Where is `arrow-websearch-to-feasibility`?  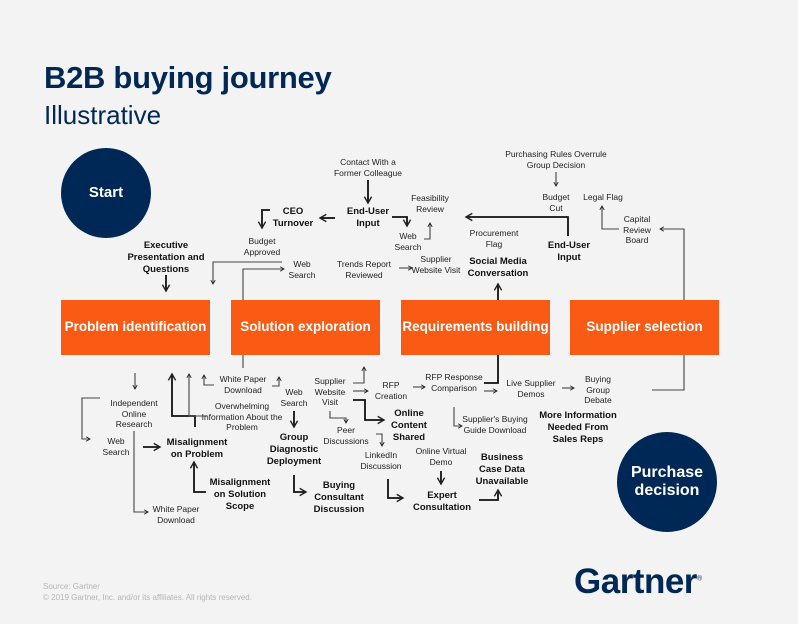 arrow-websearch-to-feasibility is located at coordinates (428, 231).